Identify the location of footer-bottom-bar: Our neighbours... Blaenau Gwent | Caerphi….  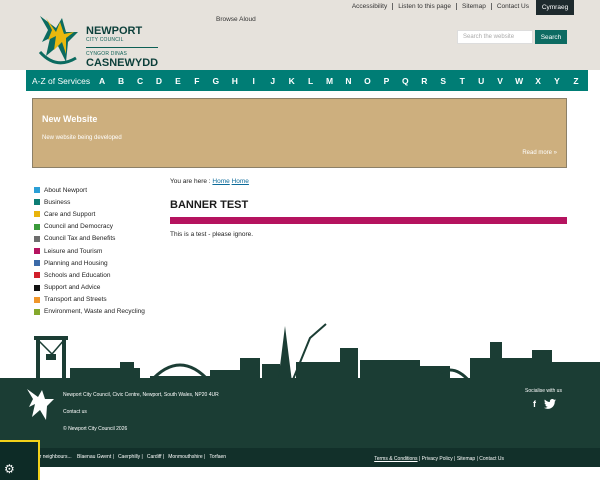
(300, 457).